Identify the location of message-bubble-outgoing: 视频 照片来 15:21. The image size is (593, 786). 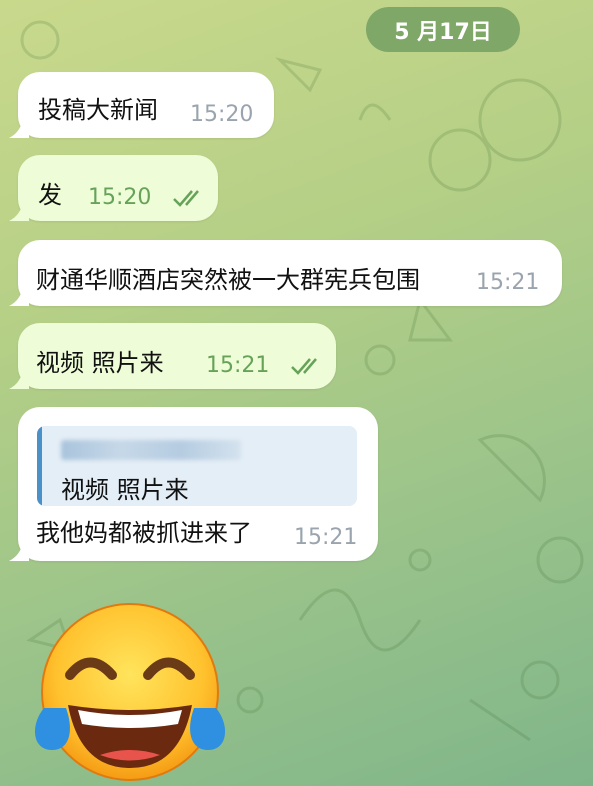
(172, 356).